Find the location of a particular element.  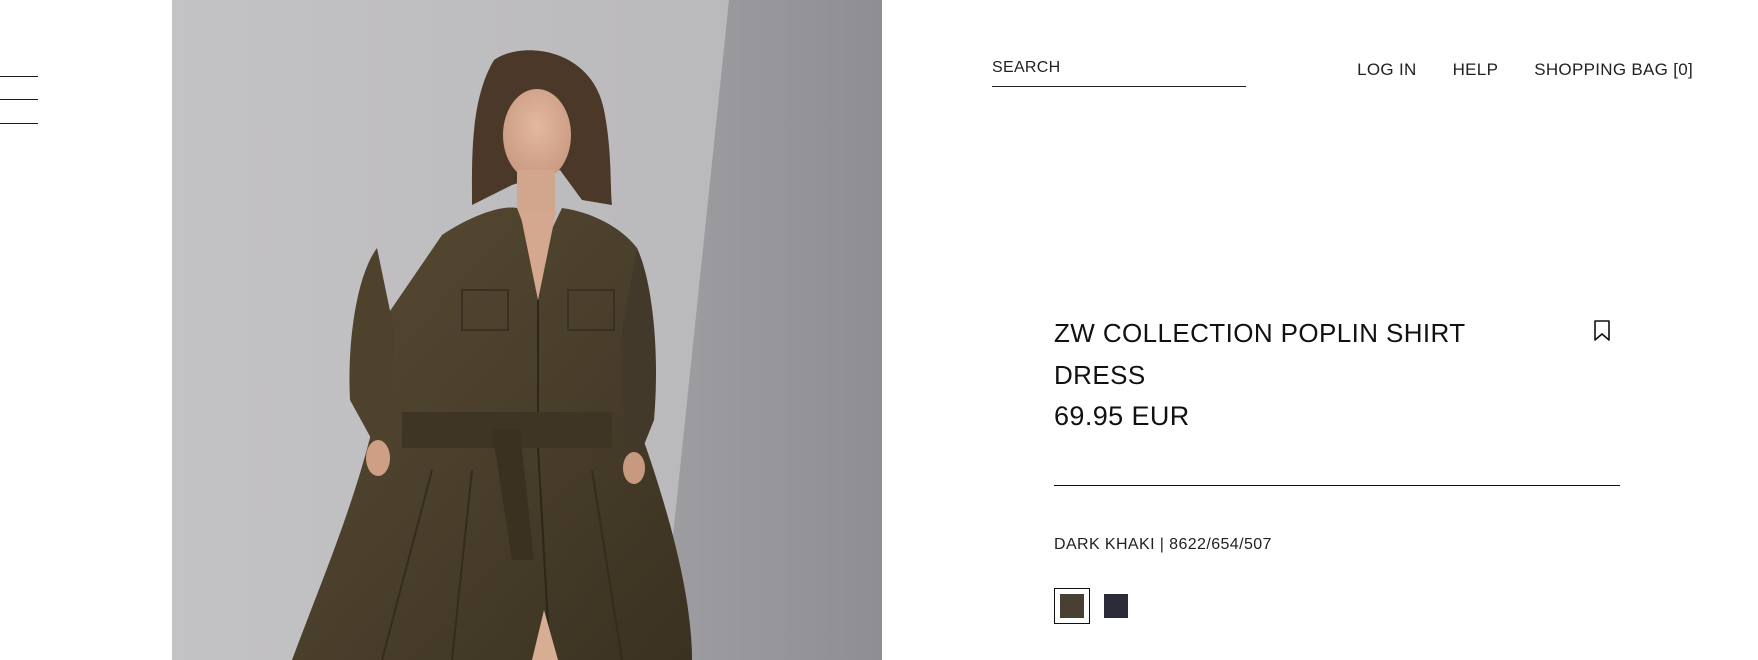

color-swatches is located at coordinates (1094, 606).